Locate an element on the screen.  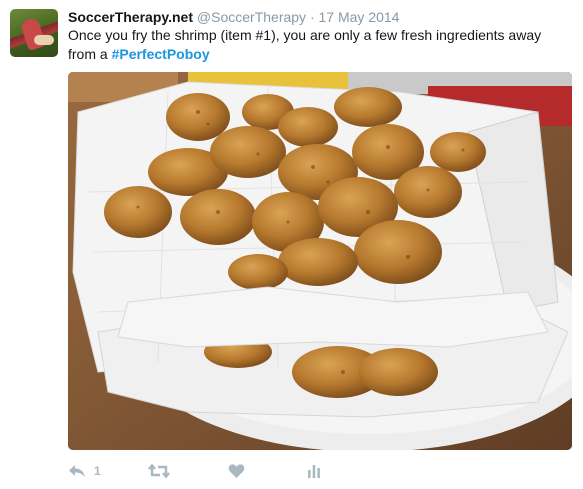
retweet-icon is located at coordinates (159, 471).